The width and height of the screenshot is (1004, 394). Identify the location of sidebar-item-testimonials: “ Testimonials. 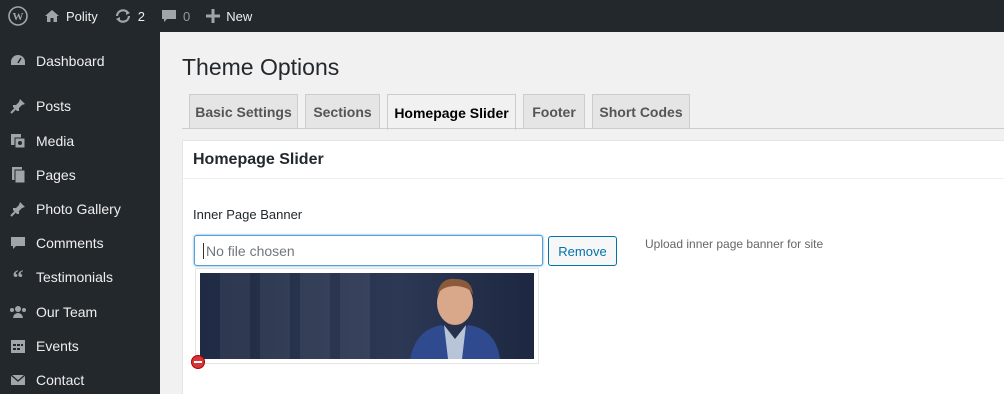
(80, 277).